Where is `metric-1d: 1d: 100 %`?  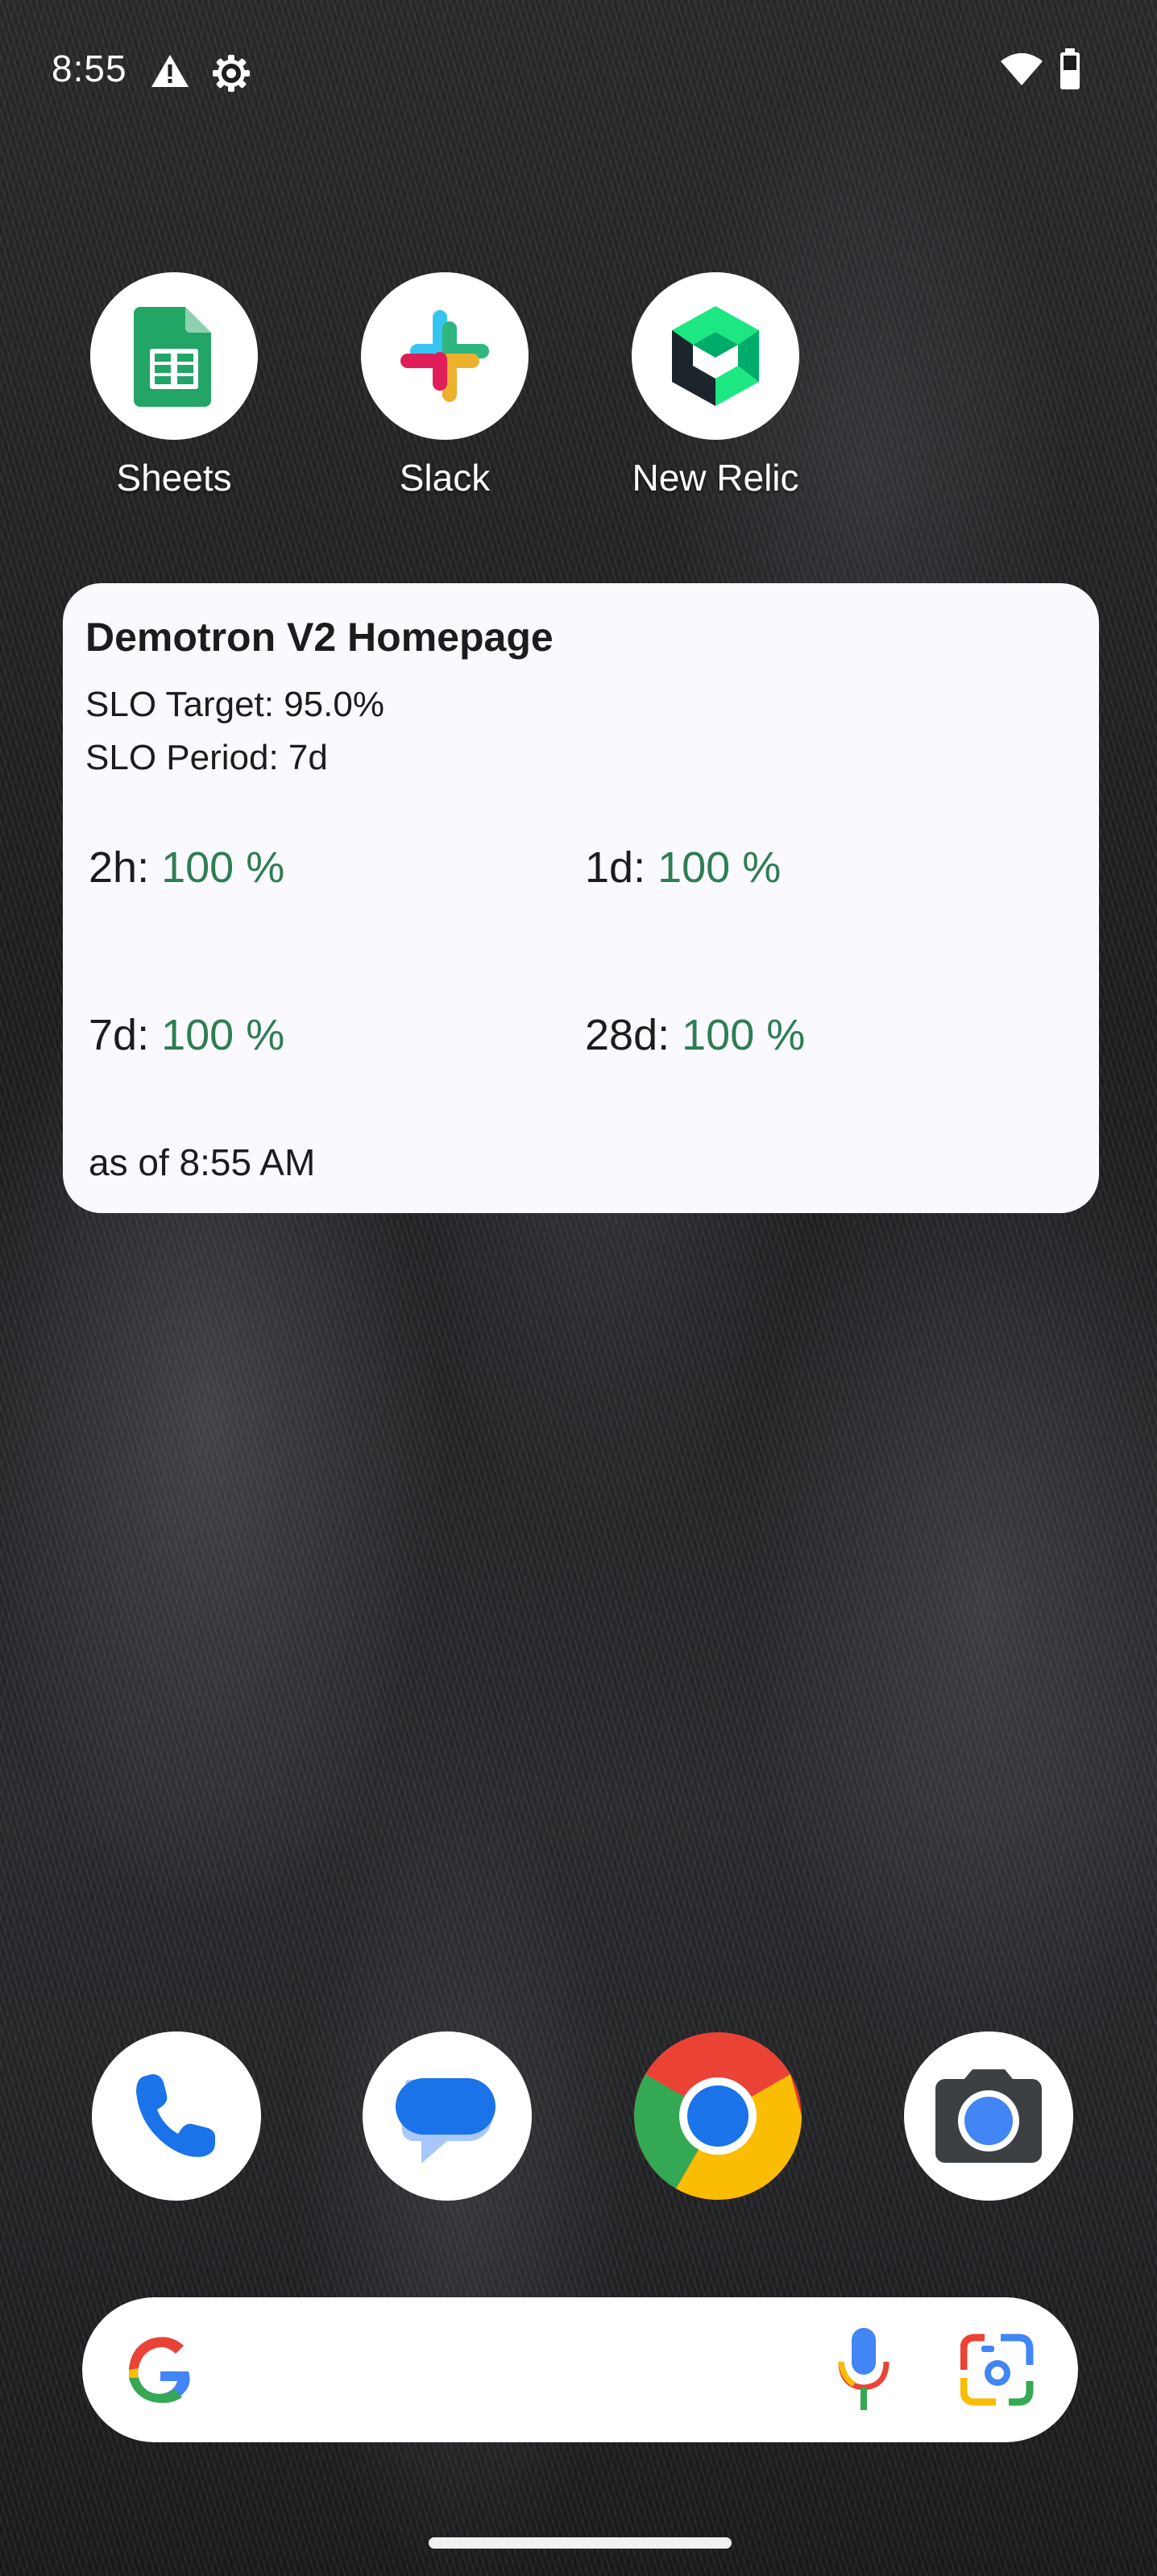 metric-1d: 1d: 100 % is located at coordinates (683, 867).